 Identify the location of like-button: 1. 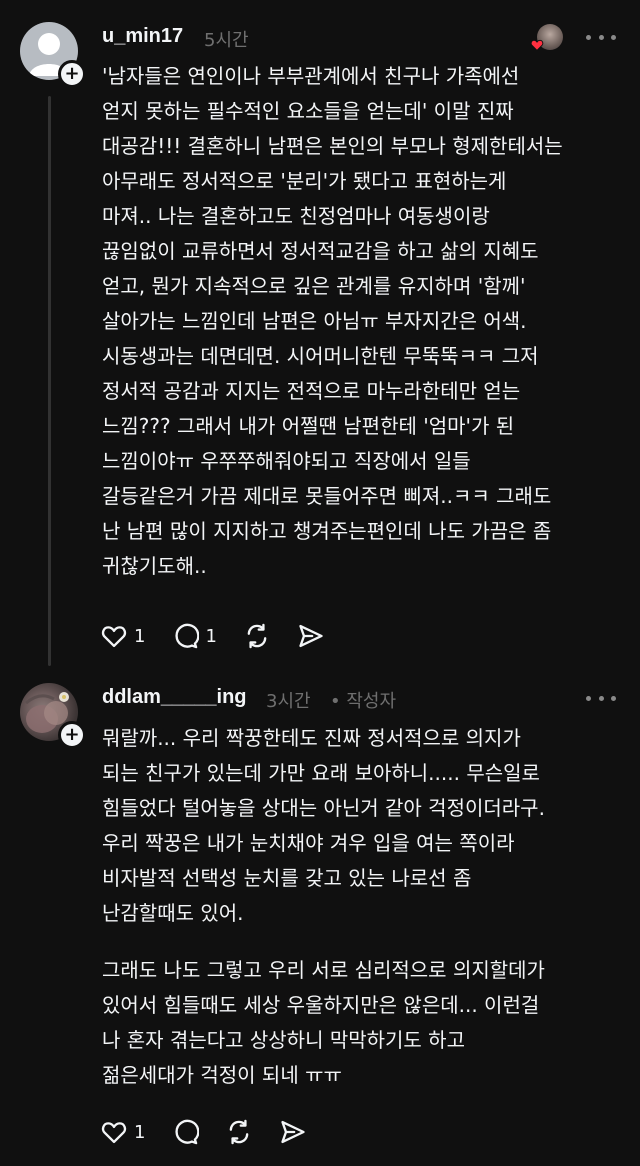
(122, 1132).